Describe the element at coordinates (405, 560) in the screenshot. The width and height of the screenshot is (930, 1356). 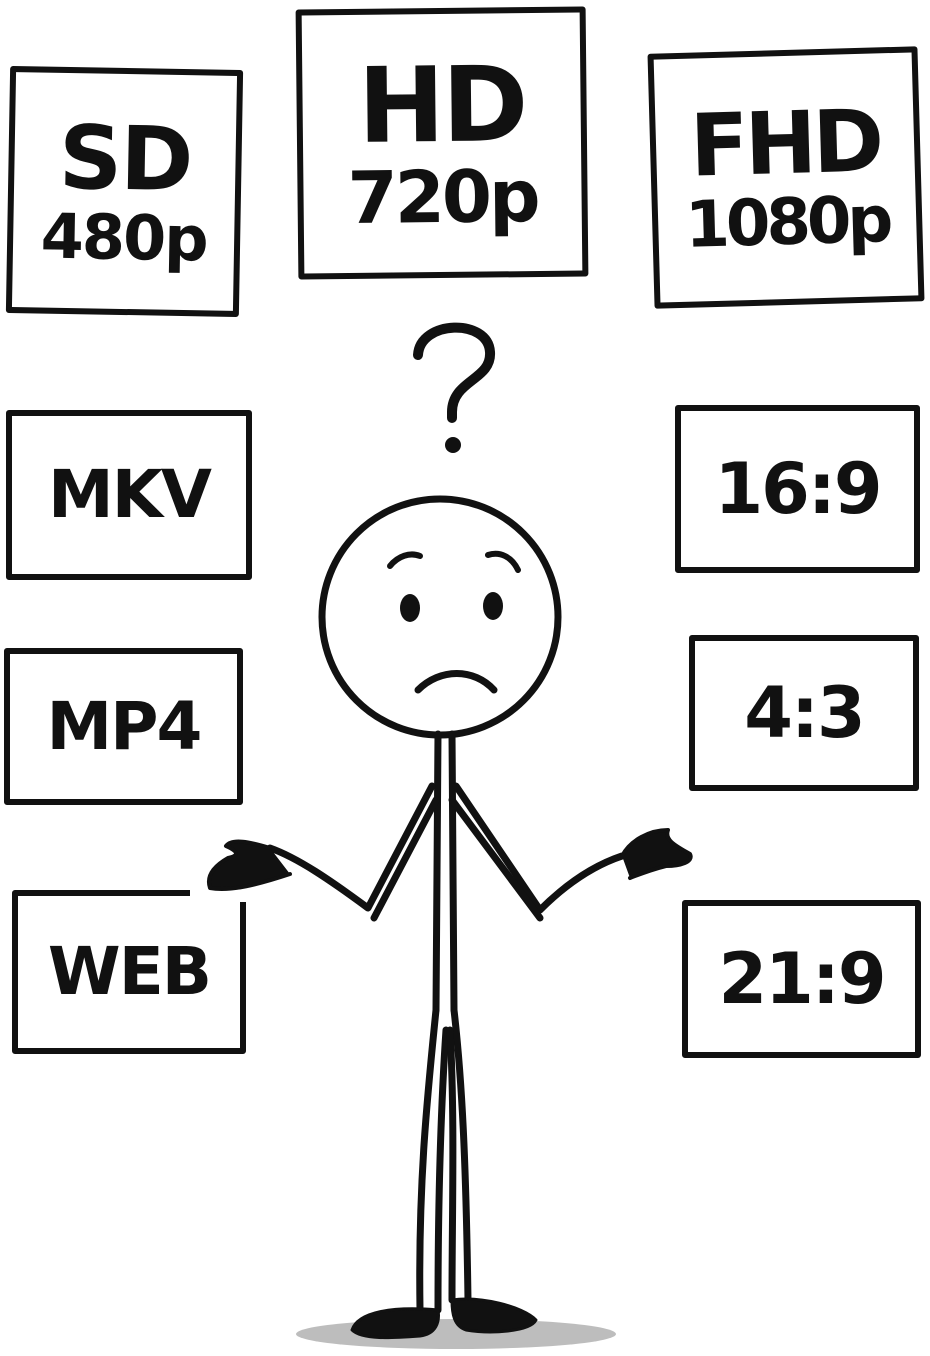
I see `left-eyebrow` at that location.